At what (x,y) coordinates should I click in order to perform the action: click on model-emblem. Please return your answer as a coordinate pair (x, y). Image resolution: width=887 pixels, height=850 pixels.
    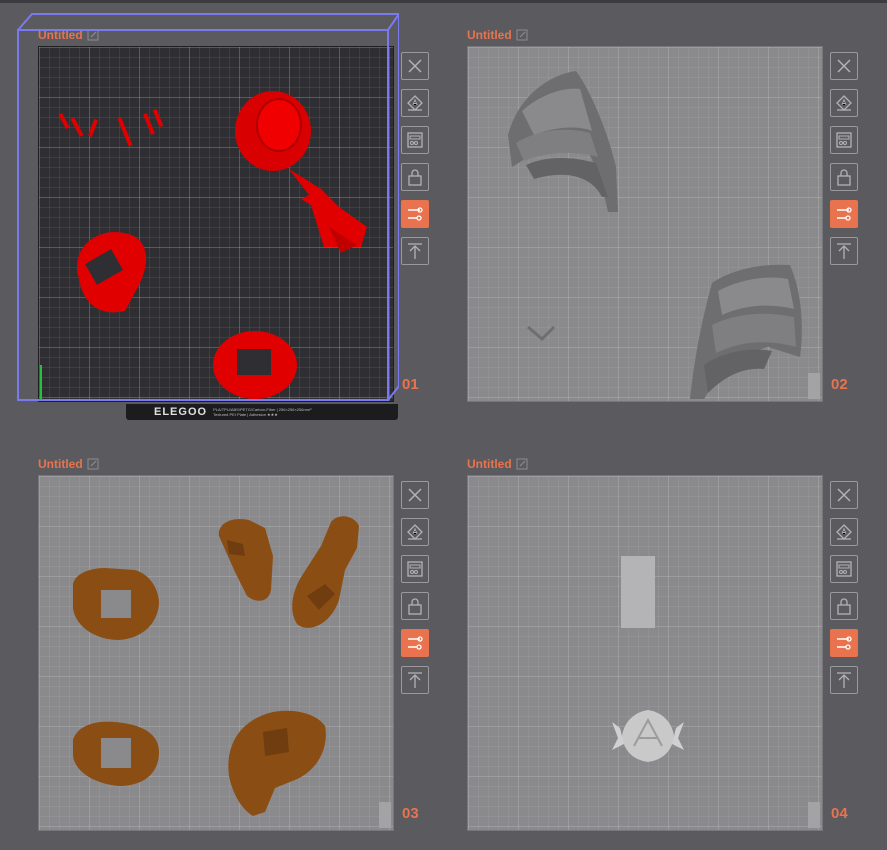
    Looking at the image, I should click on (648, 736).